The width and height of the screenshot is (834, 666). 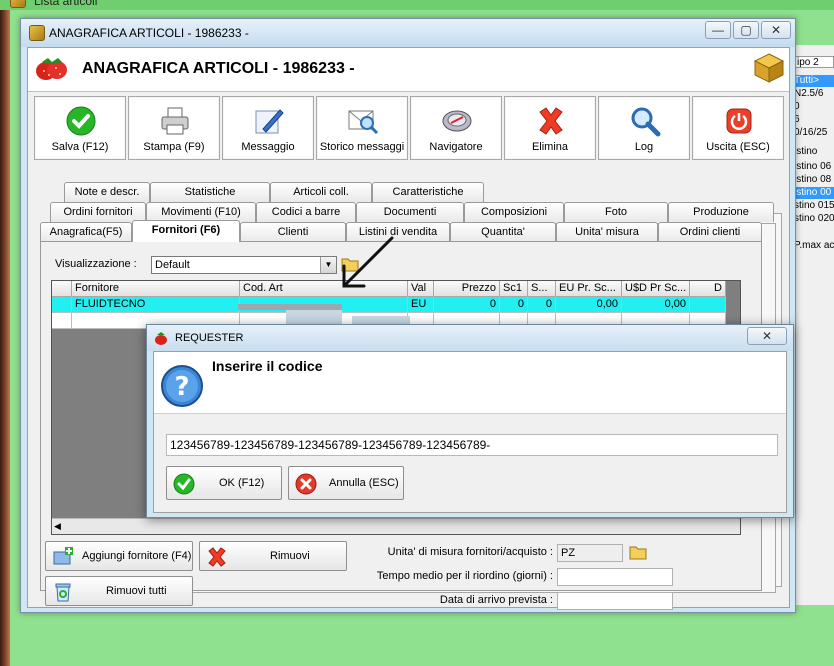 I want to click on tab-articoli-coll: Articoli coll., so click(x=321, y=192).